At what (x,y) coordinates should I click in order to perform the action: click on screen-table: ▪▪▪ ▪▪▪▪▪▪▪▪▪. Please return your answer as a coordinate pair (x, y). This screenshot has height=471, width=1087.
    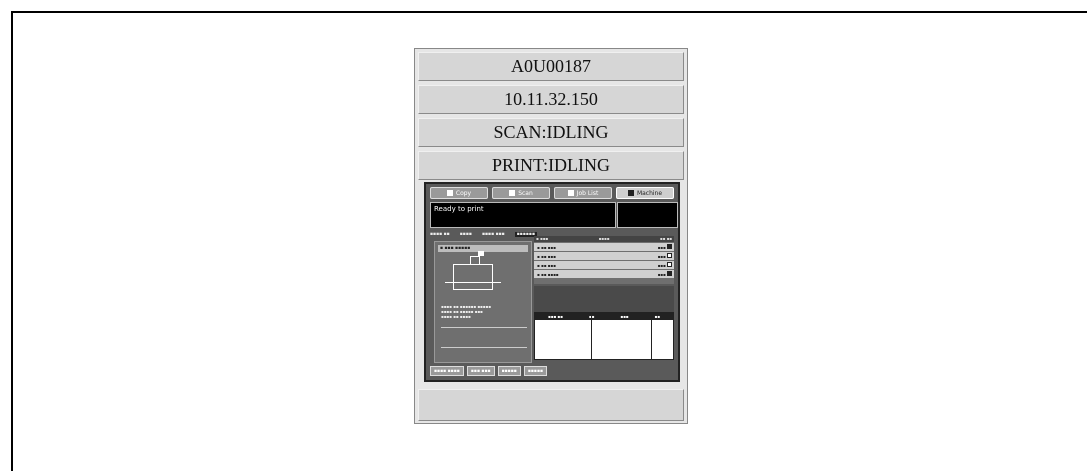
    Looking at the image, I should click on (604, 336).